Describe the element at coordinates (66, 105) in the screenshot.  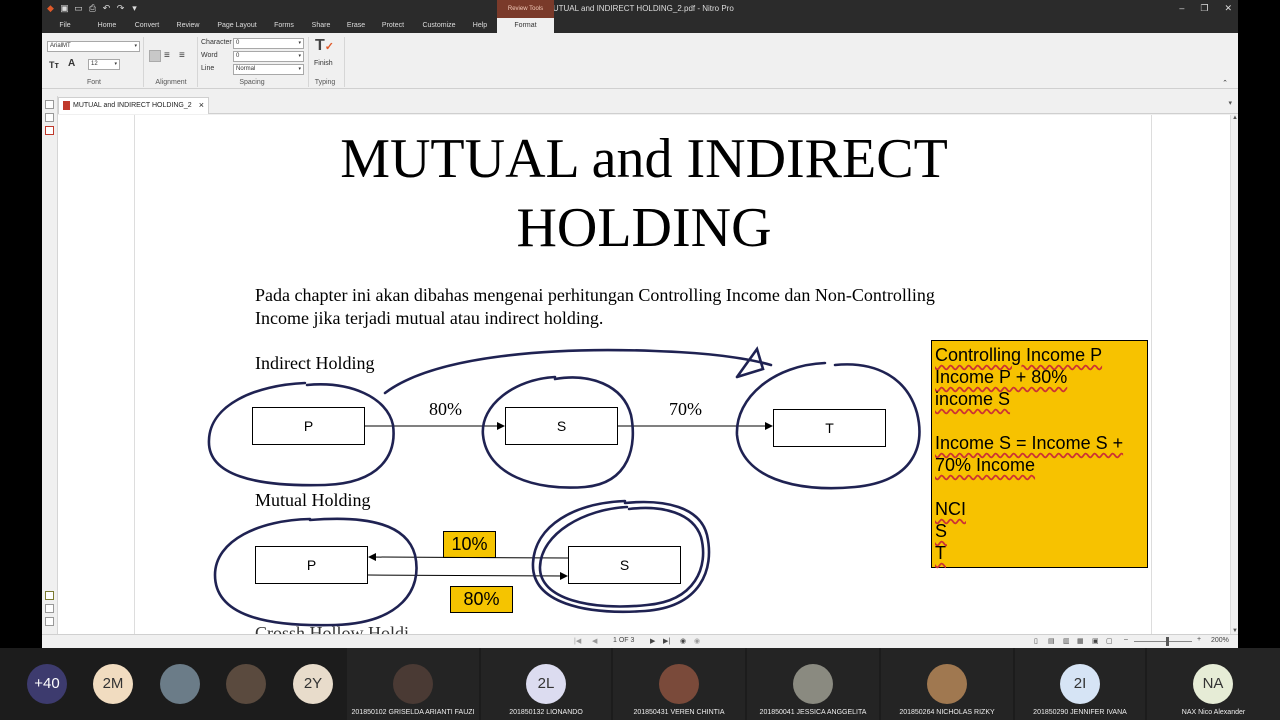
I see `pdf-file-icon` at that location.